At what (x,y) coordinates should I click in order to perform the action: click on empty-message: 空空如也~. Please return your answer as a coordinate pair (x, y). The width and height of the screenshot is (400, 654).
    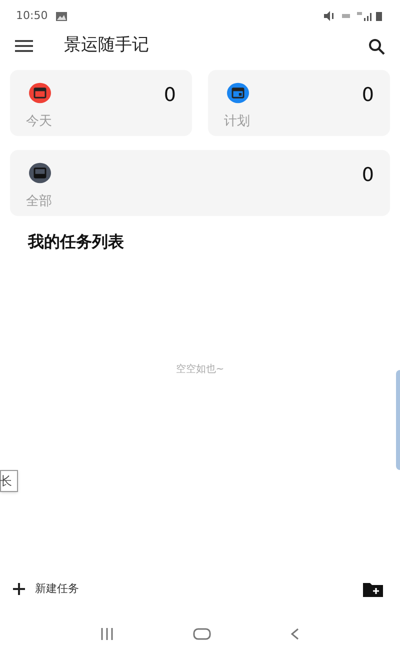
    Looking at the image, I should click on (200, 369).